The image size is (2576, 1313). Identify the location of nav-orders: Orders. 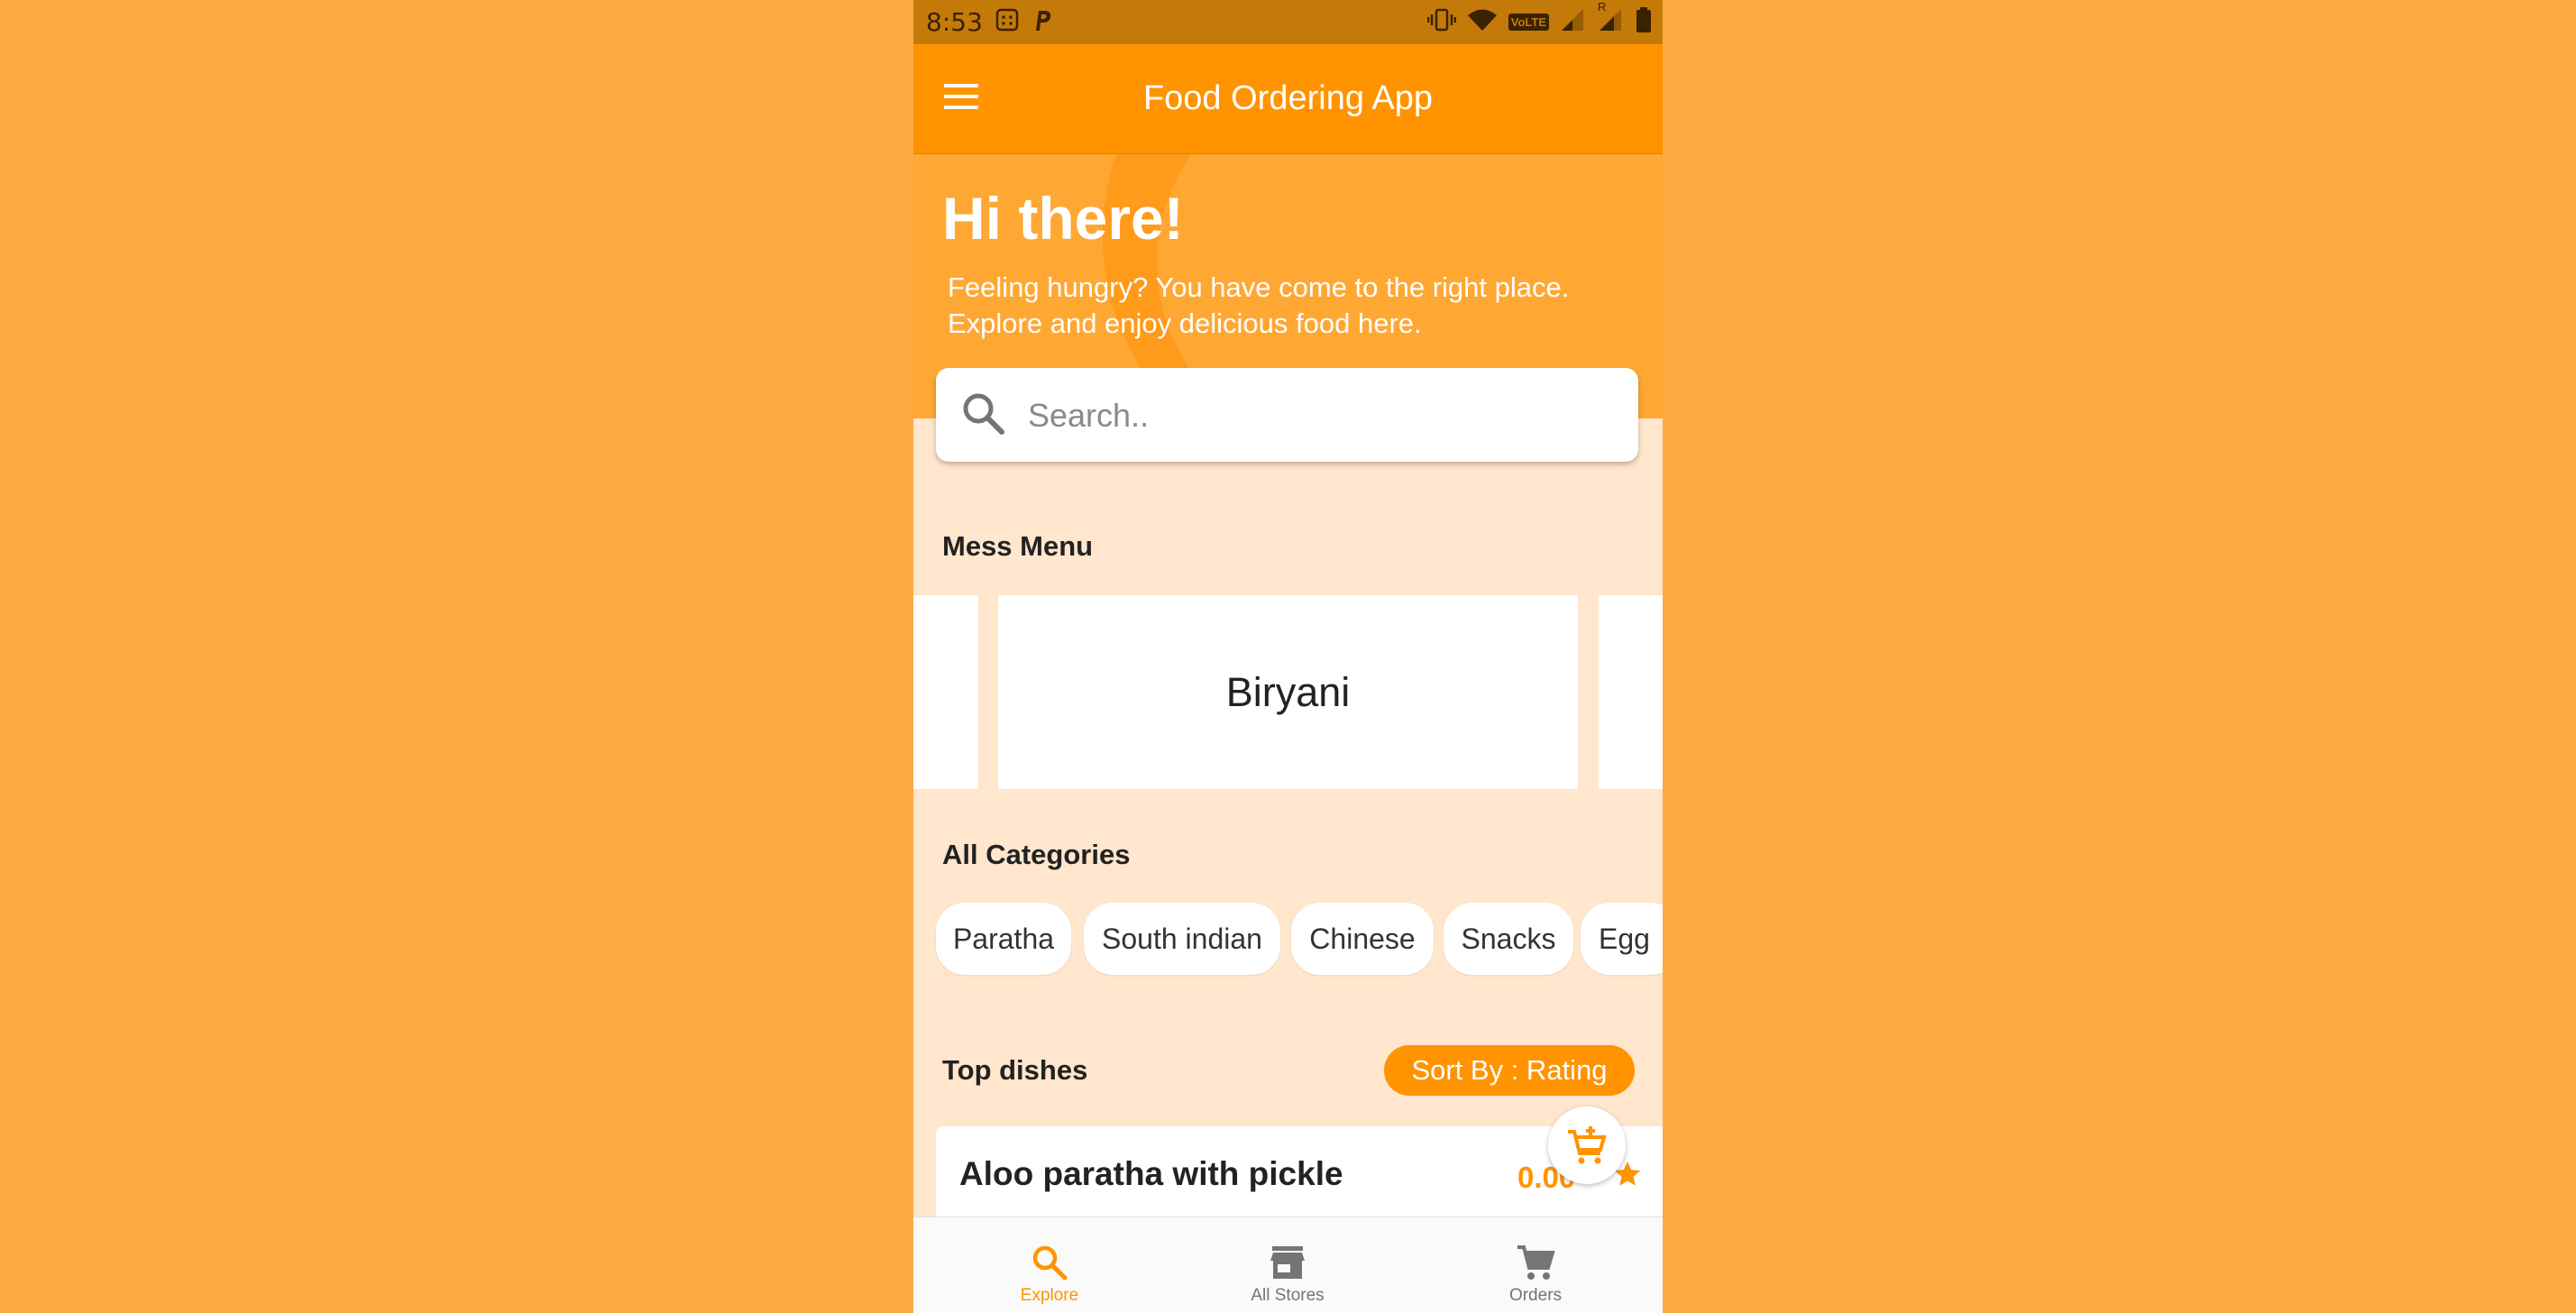
(1535, 1265).